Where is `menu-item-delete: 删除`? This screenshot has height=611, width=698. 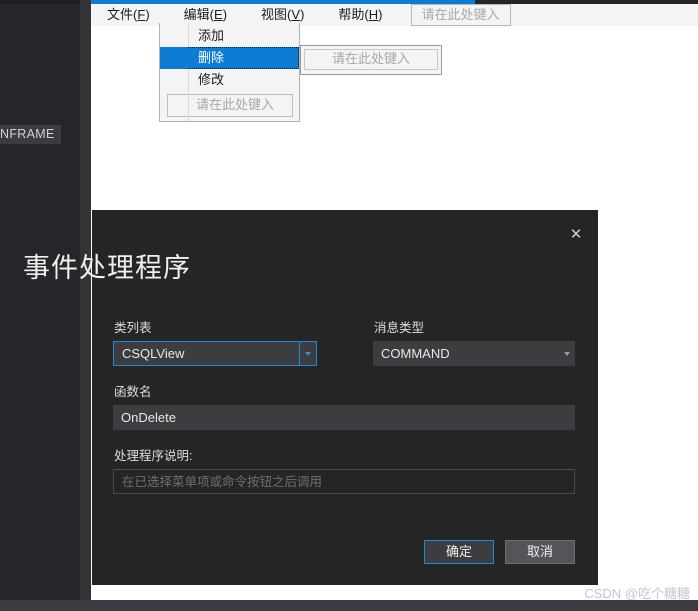
menu-item-delete: 删除 is located at coordinates (229, 58).